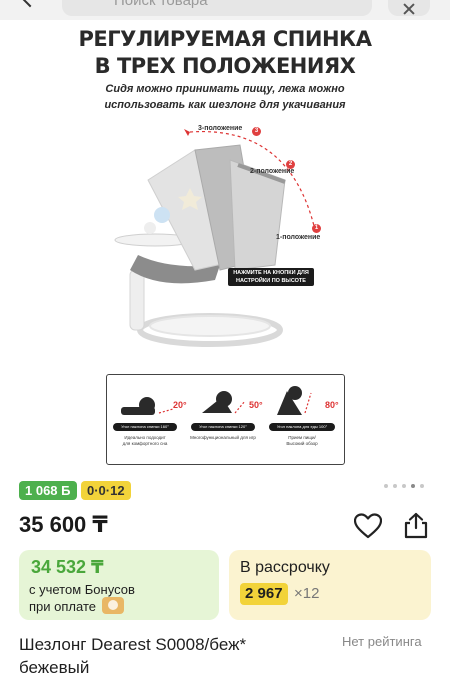 This screenshot has width=450, height=699. Describe the element at coordinates (302, 443) in the screenshot. I see `mode-desc-line: Высокий обзор` at that location.